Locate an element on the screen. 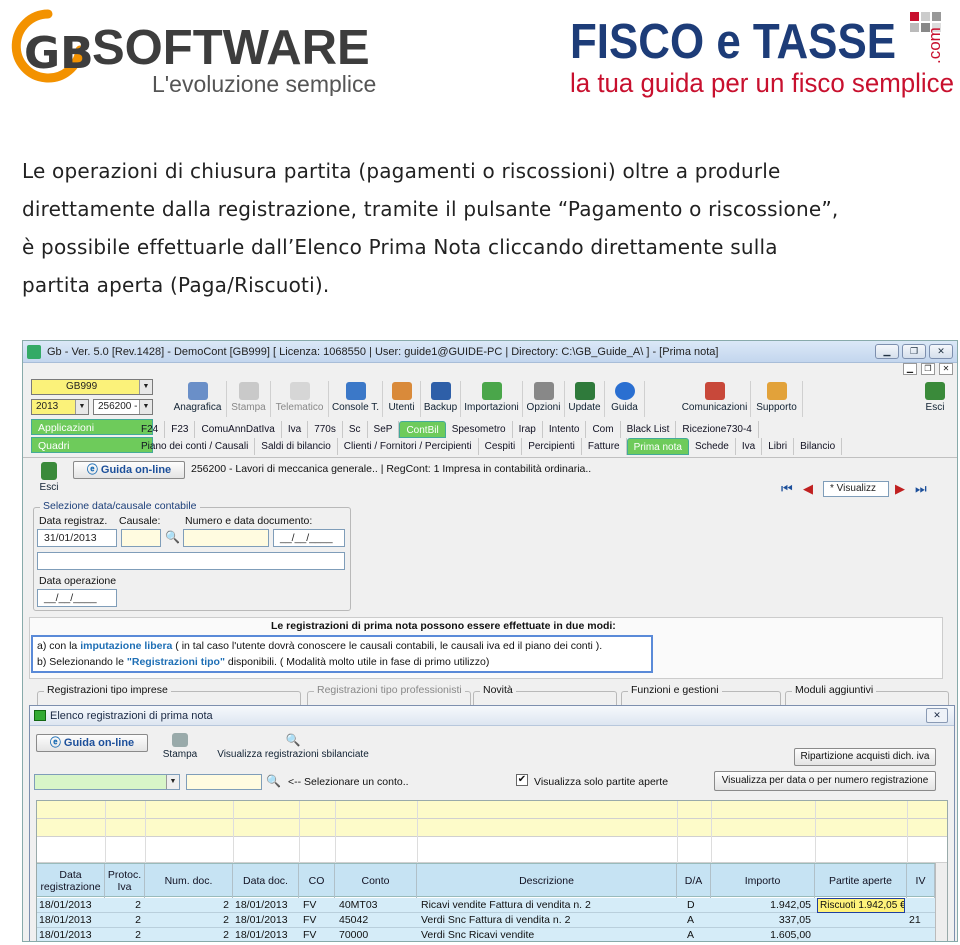 This screenshot has width=960, height=945. col-co: CO is located at coordinates (317, 881).